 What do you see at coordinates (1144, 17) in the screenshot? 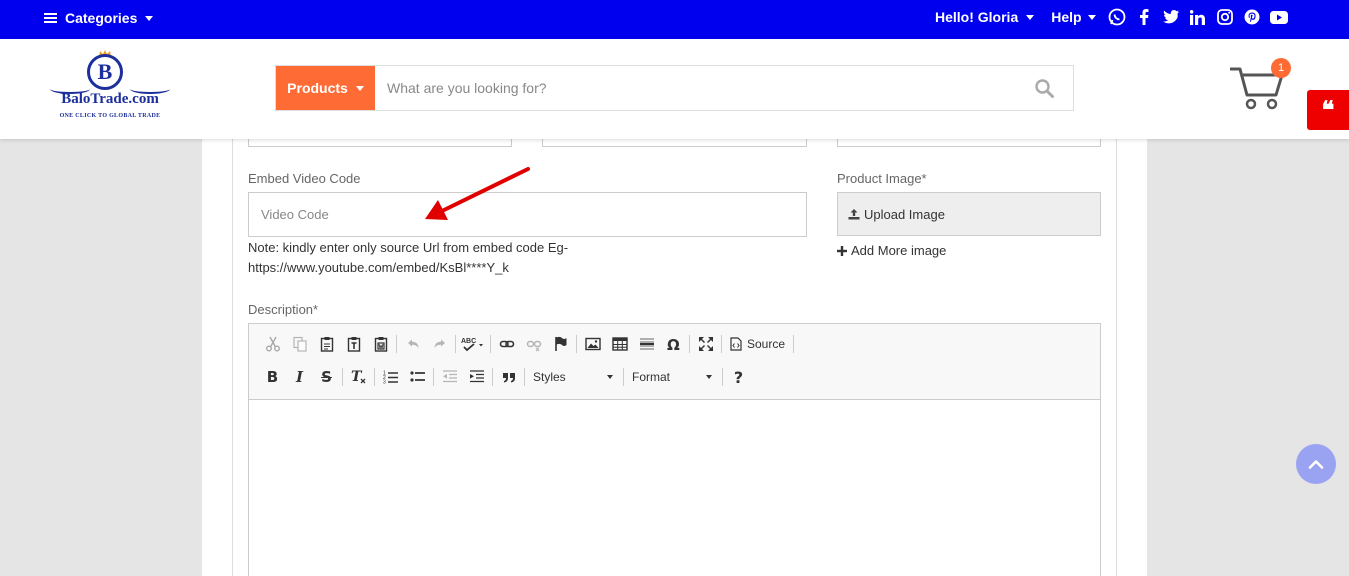
I see `facebook-icon` at bounding box center [1144, 17].